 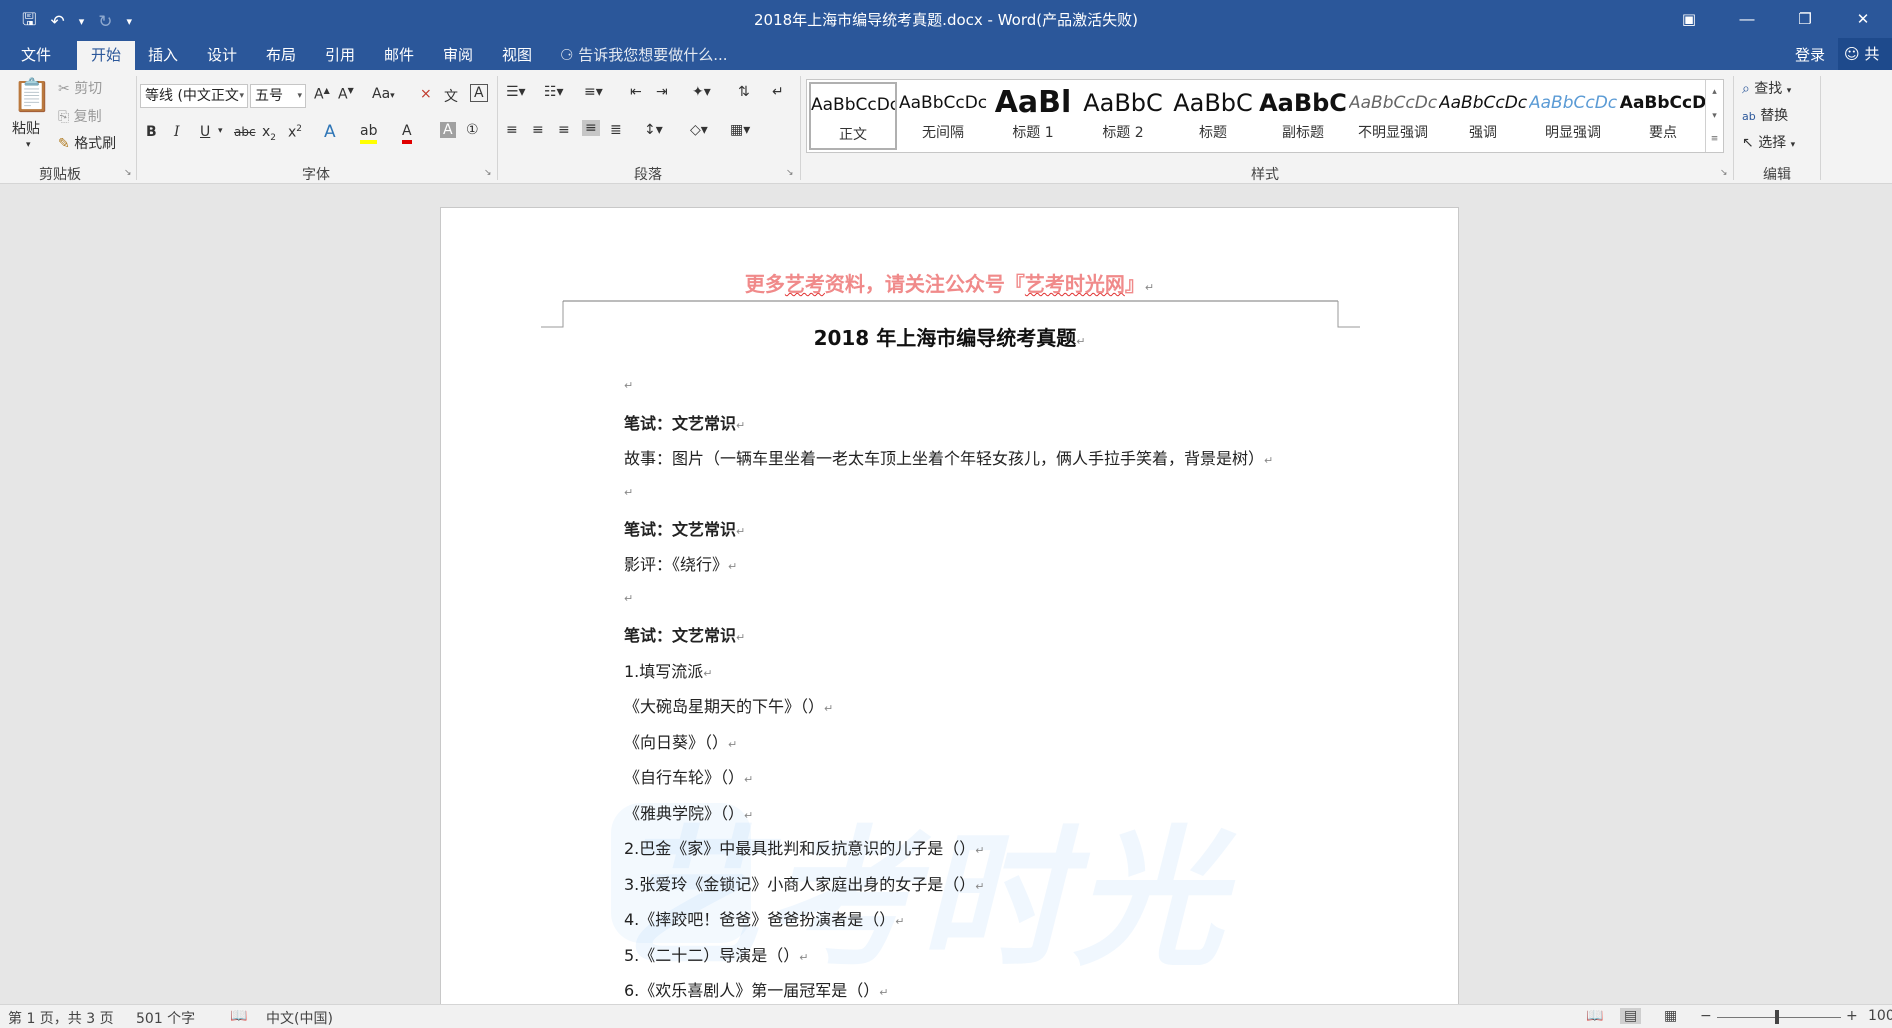 I want to click on close-button: ✕, so click(x=1863, y=19).